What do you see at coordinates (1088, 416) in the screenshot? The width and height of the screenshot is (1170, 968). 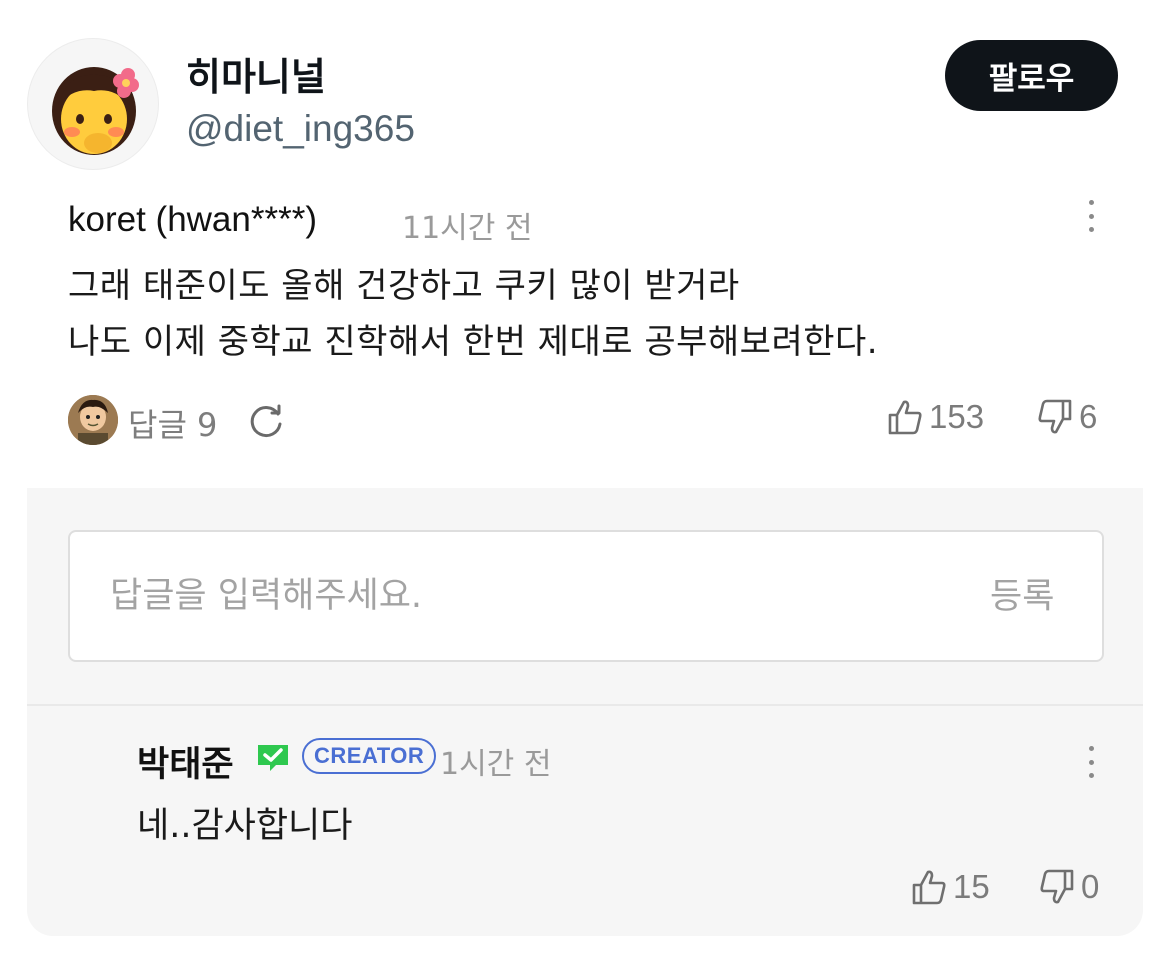 I see `comment-dislike-count: 6` at bounding box center [1088, 416].